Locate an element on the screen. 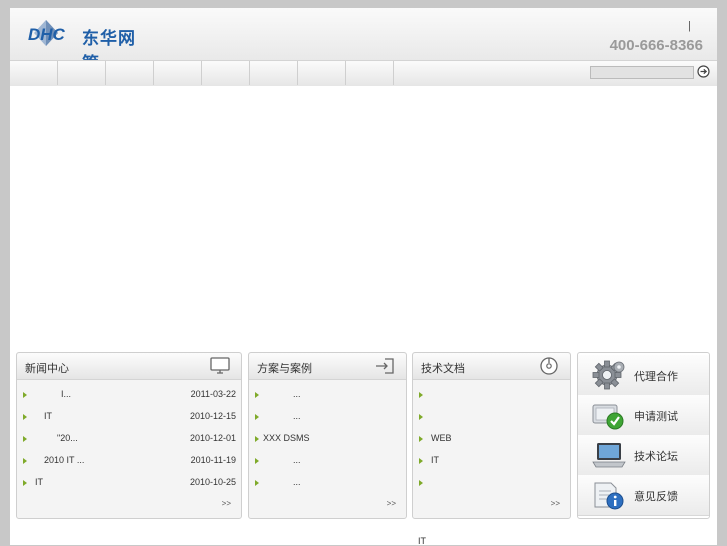 This screenshot has width=727, height=546. list-item: 2010 IT ... 2010-11-19 is located at coordinates (129, 461).